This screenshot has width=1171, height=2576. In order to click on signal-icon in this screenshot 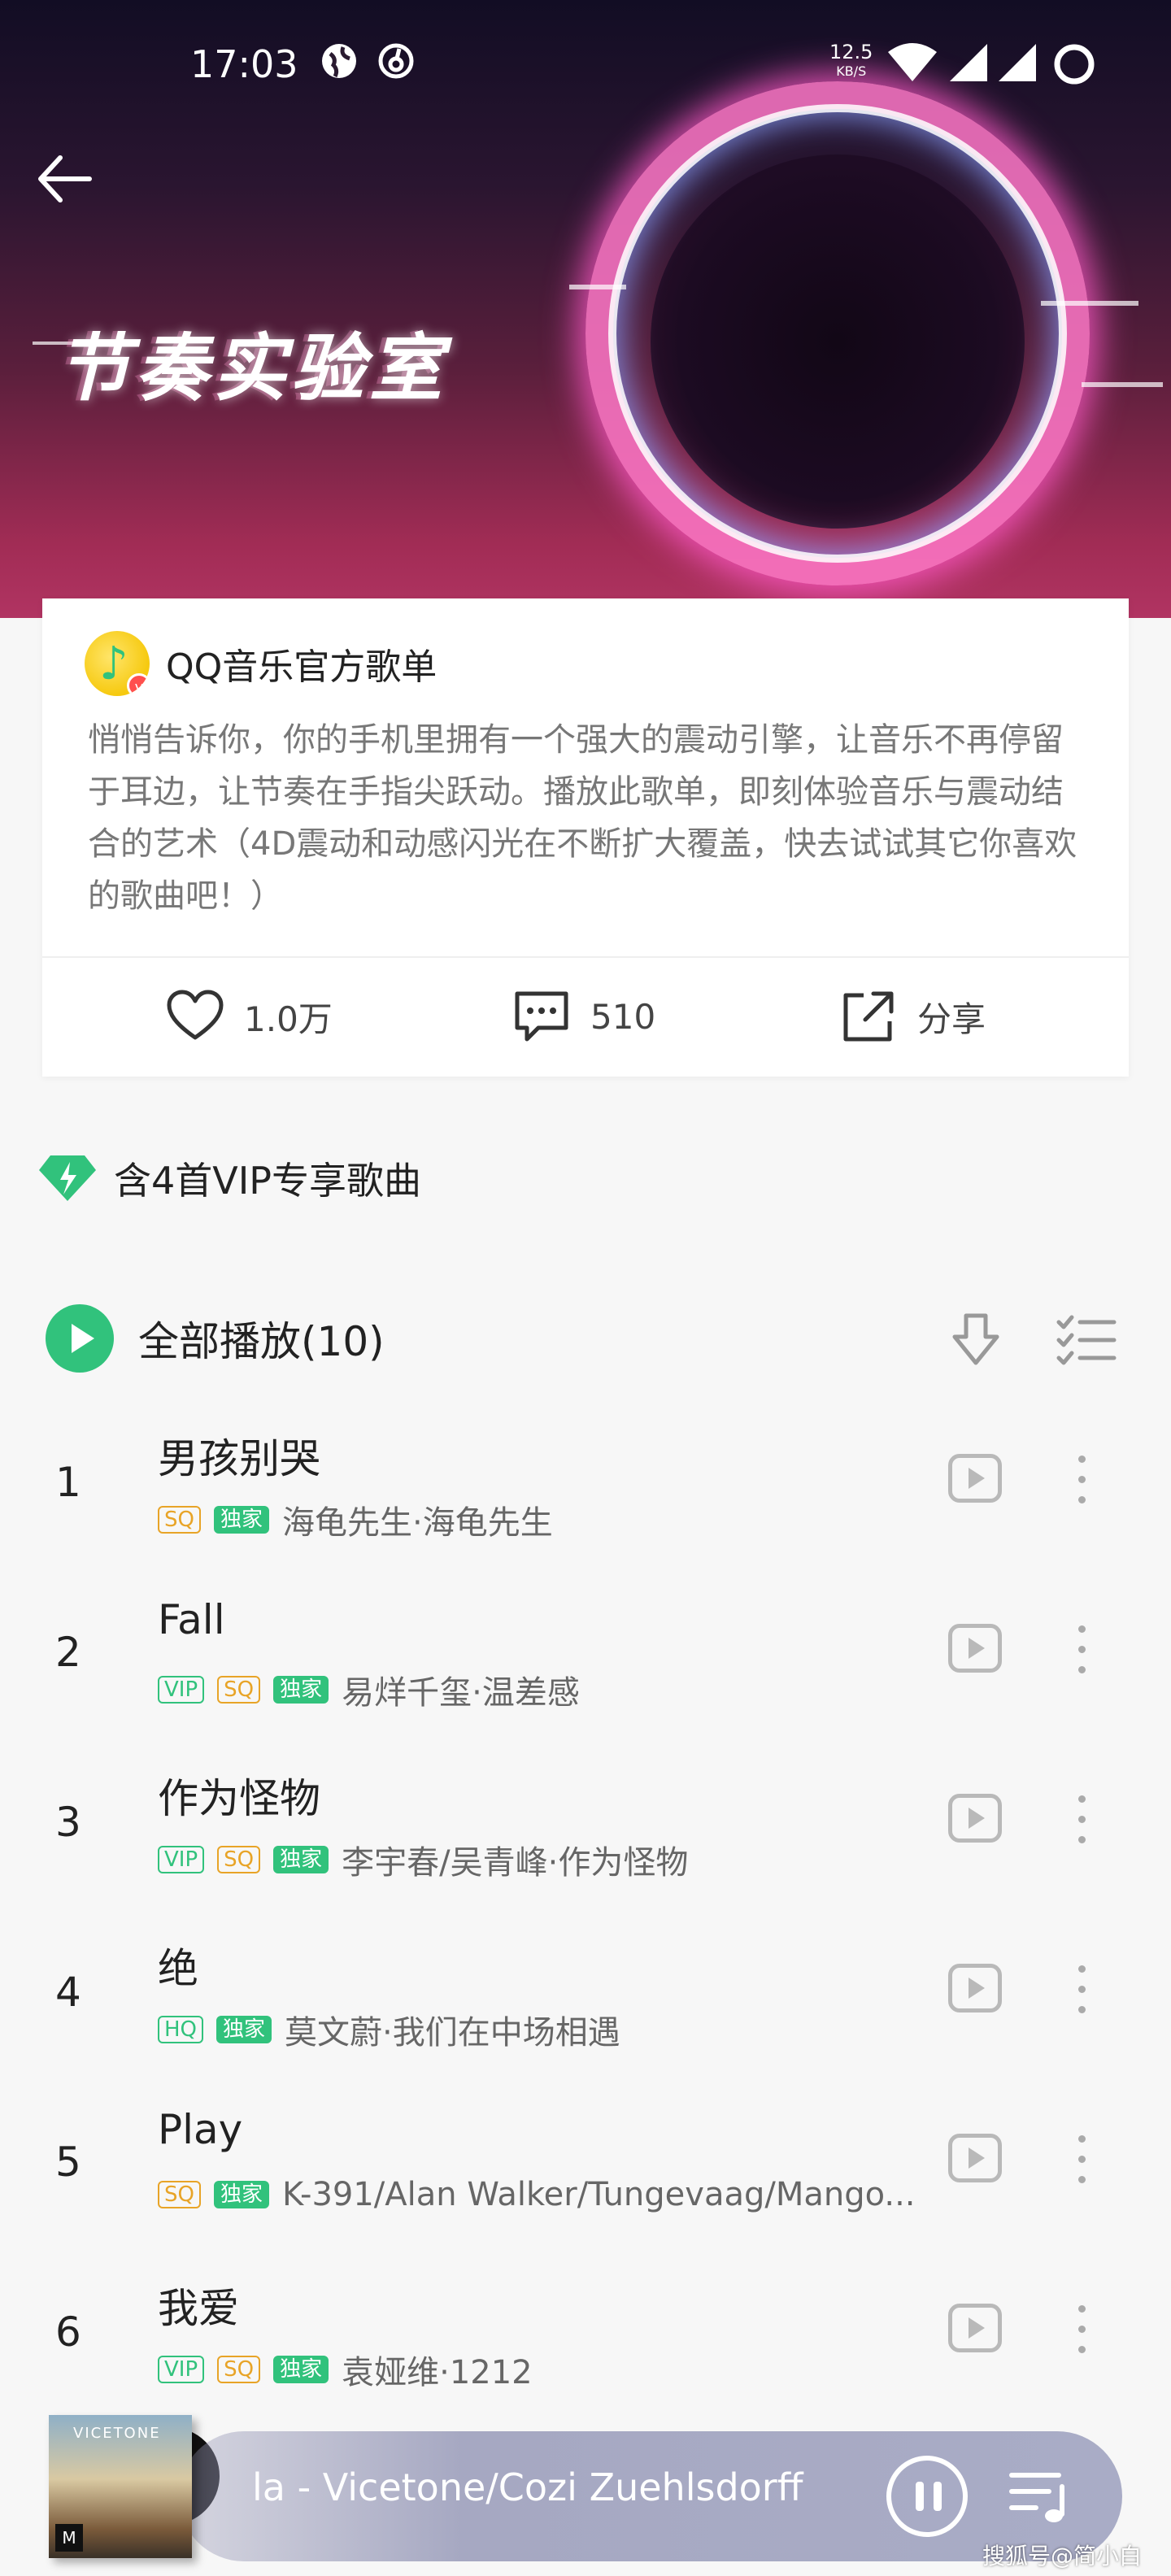, I will do `click(1017, 67)`.